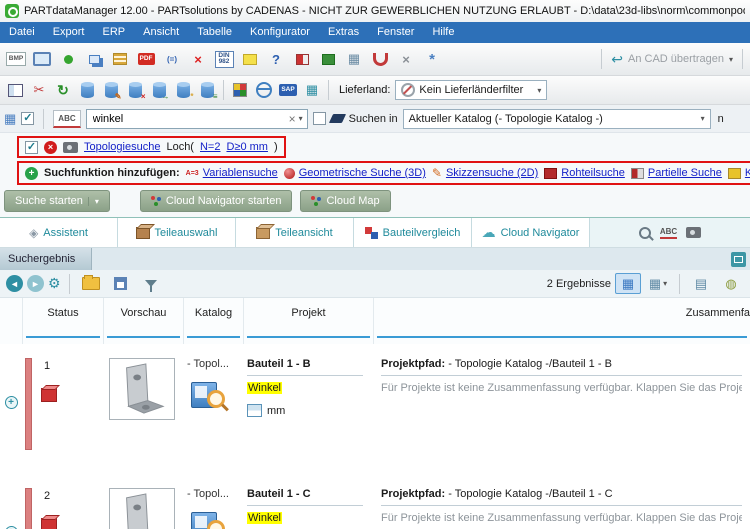  I want to click on table-row: 2 - Topol... Bauteil 1 - C Win, so click(375, 501).